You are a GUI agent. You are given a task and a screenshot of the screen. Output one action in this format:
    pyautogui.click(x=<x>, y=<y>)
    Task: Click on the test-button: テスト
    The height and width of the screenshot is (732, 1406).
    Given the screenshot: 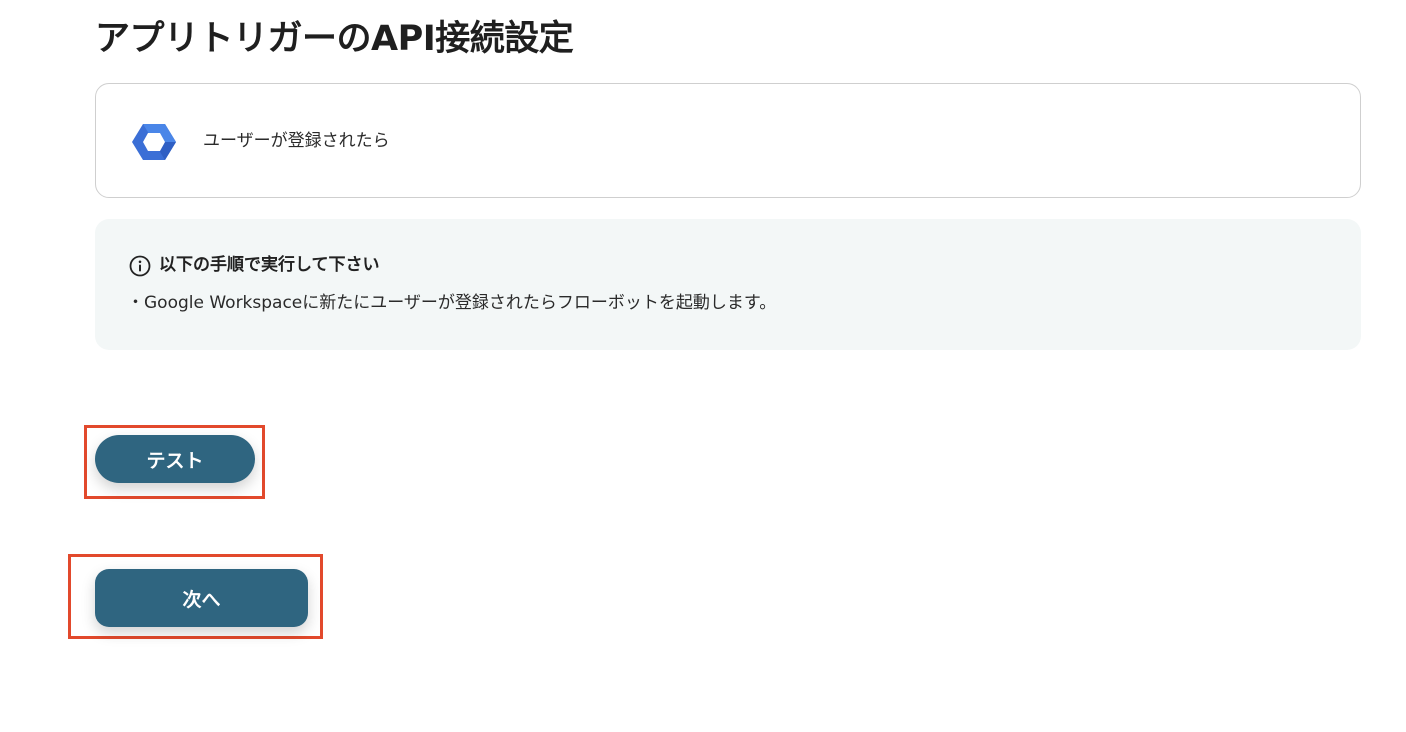 What is the action you would take?
    pyautogui.click(x=175, y=459)
    